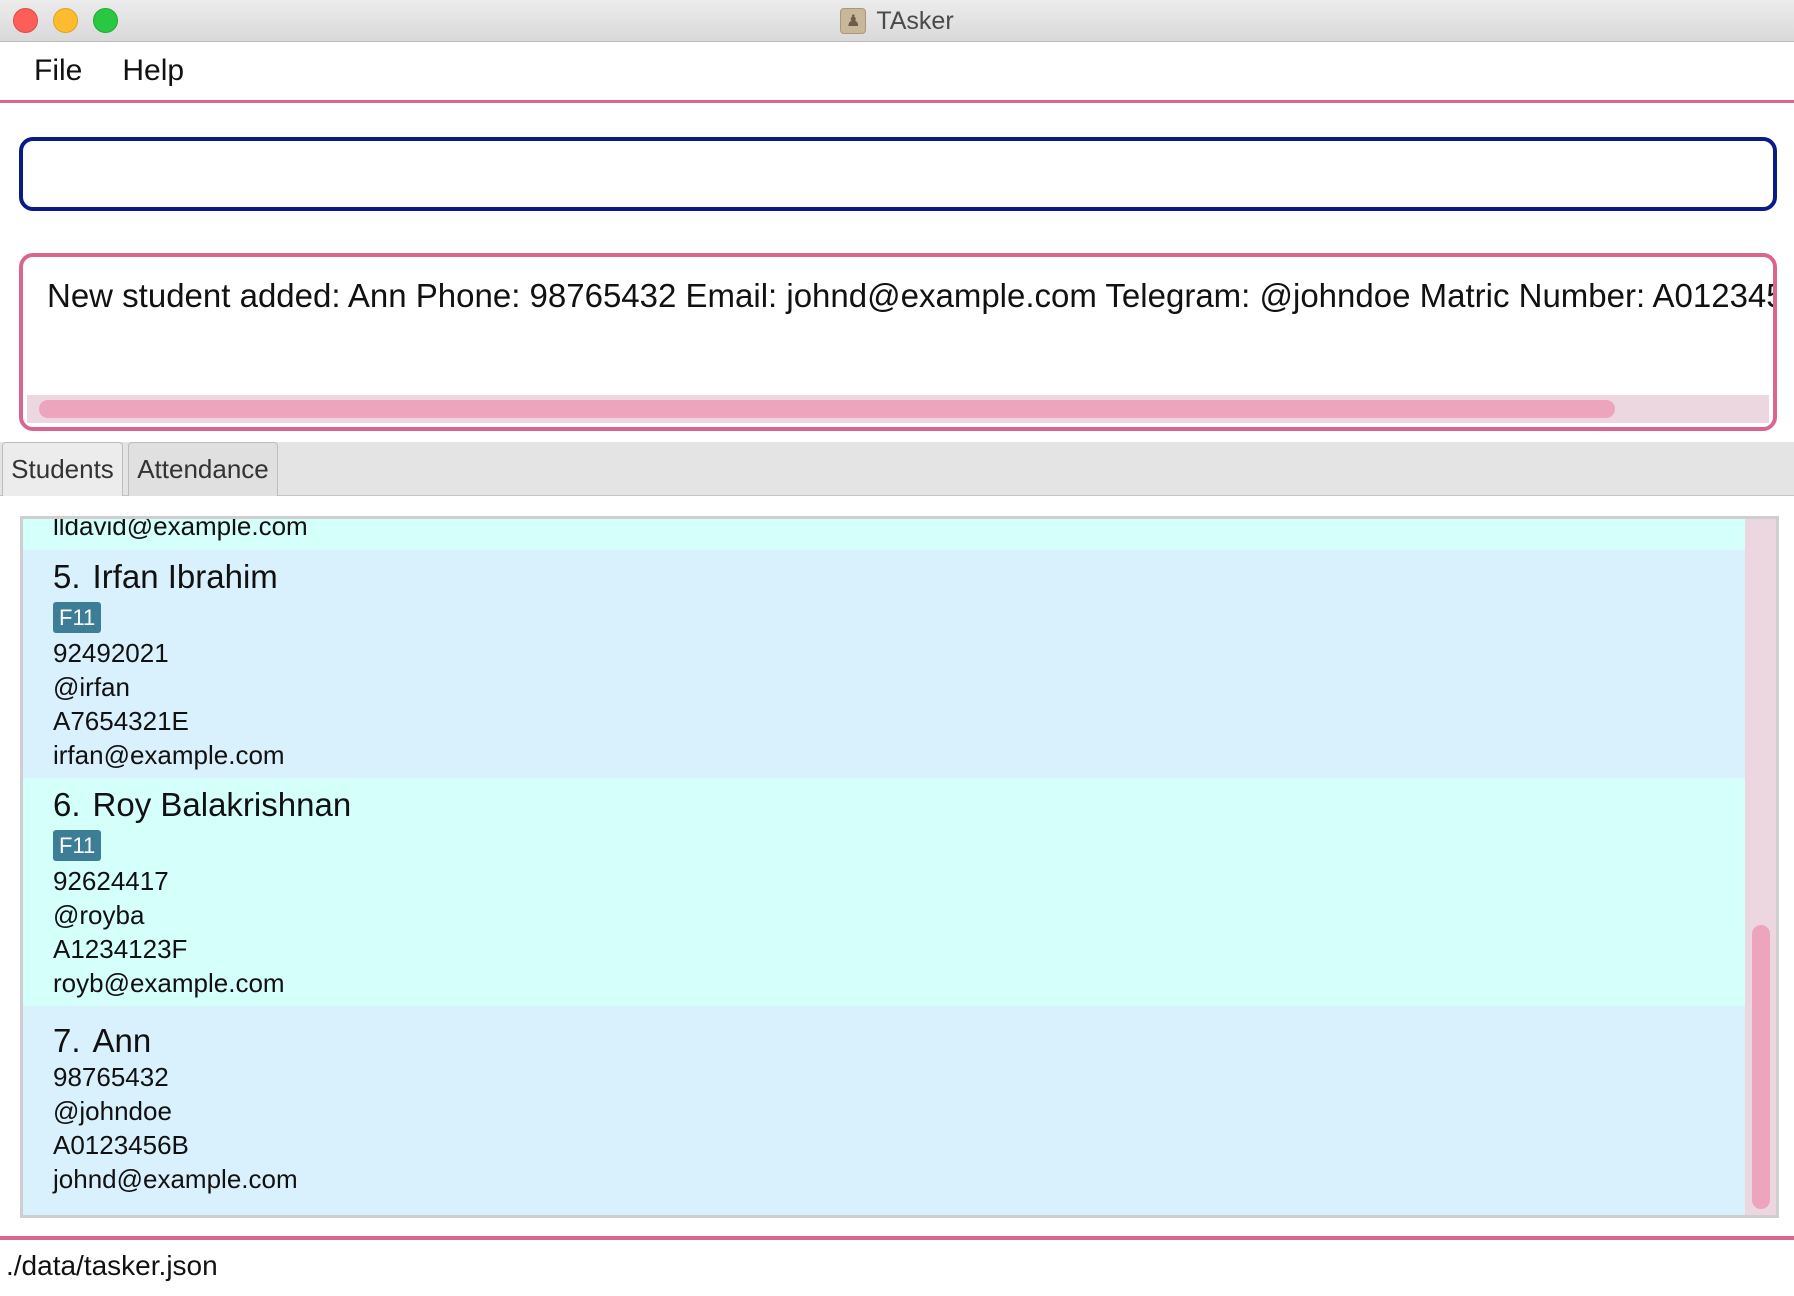  Describe the element at coordinates (111, 1077) in the screenshot. I see `student-phone: 98765432` at that location.